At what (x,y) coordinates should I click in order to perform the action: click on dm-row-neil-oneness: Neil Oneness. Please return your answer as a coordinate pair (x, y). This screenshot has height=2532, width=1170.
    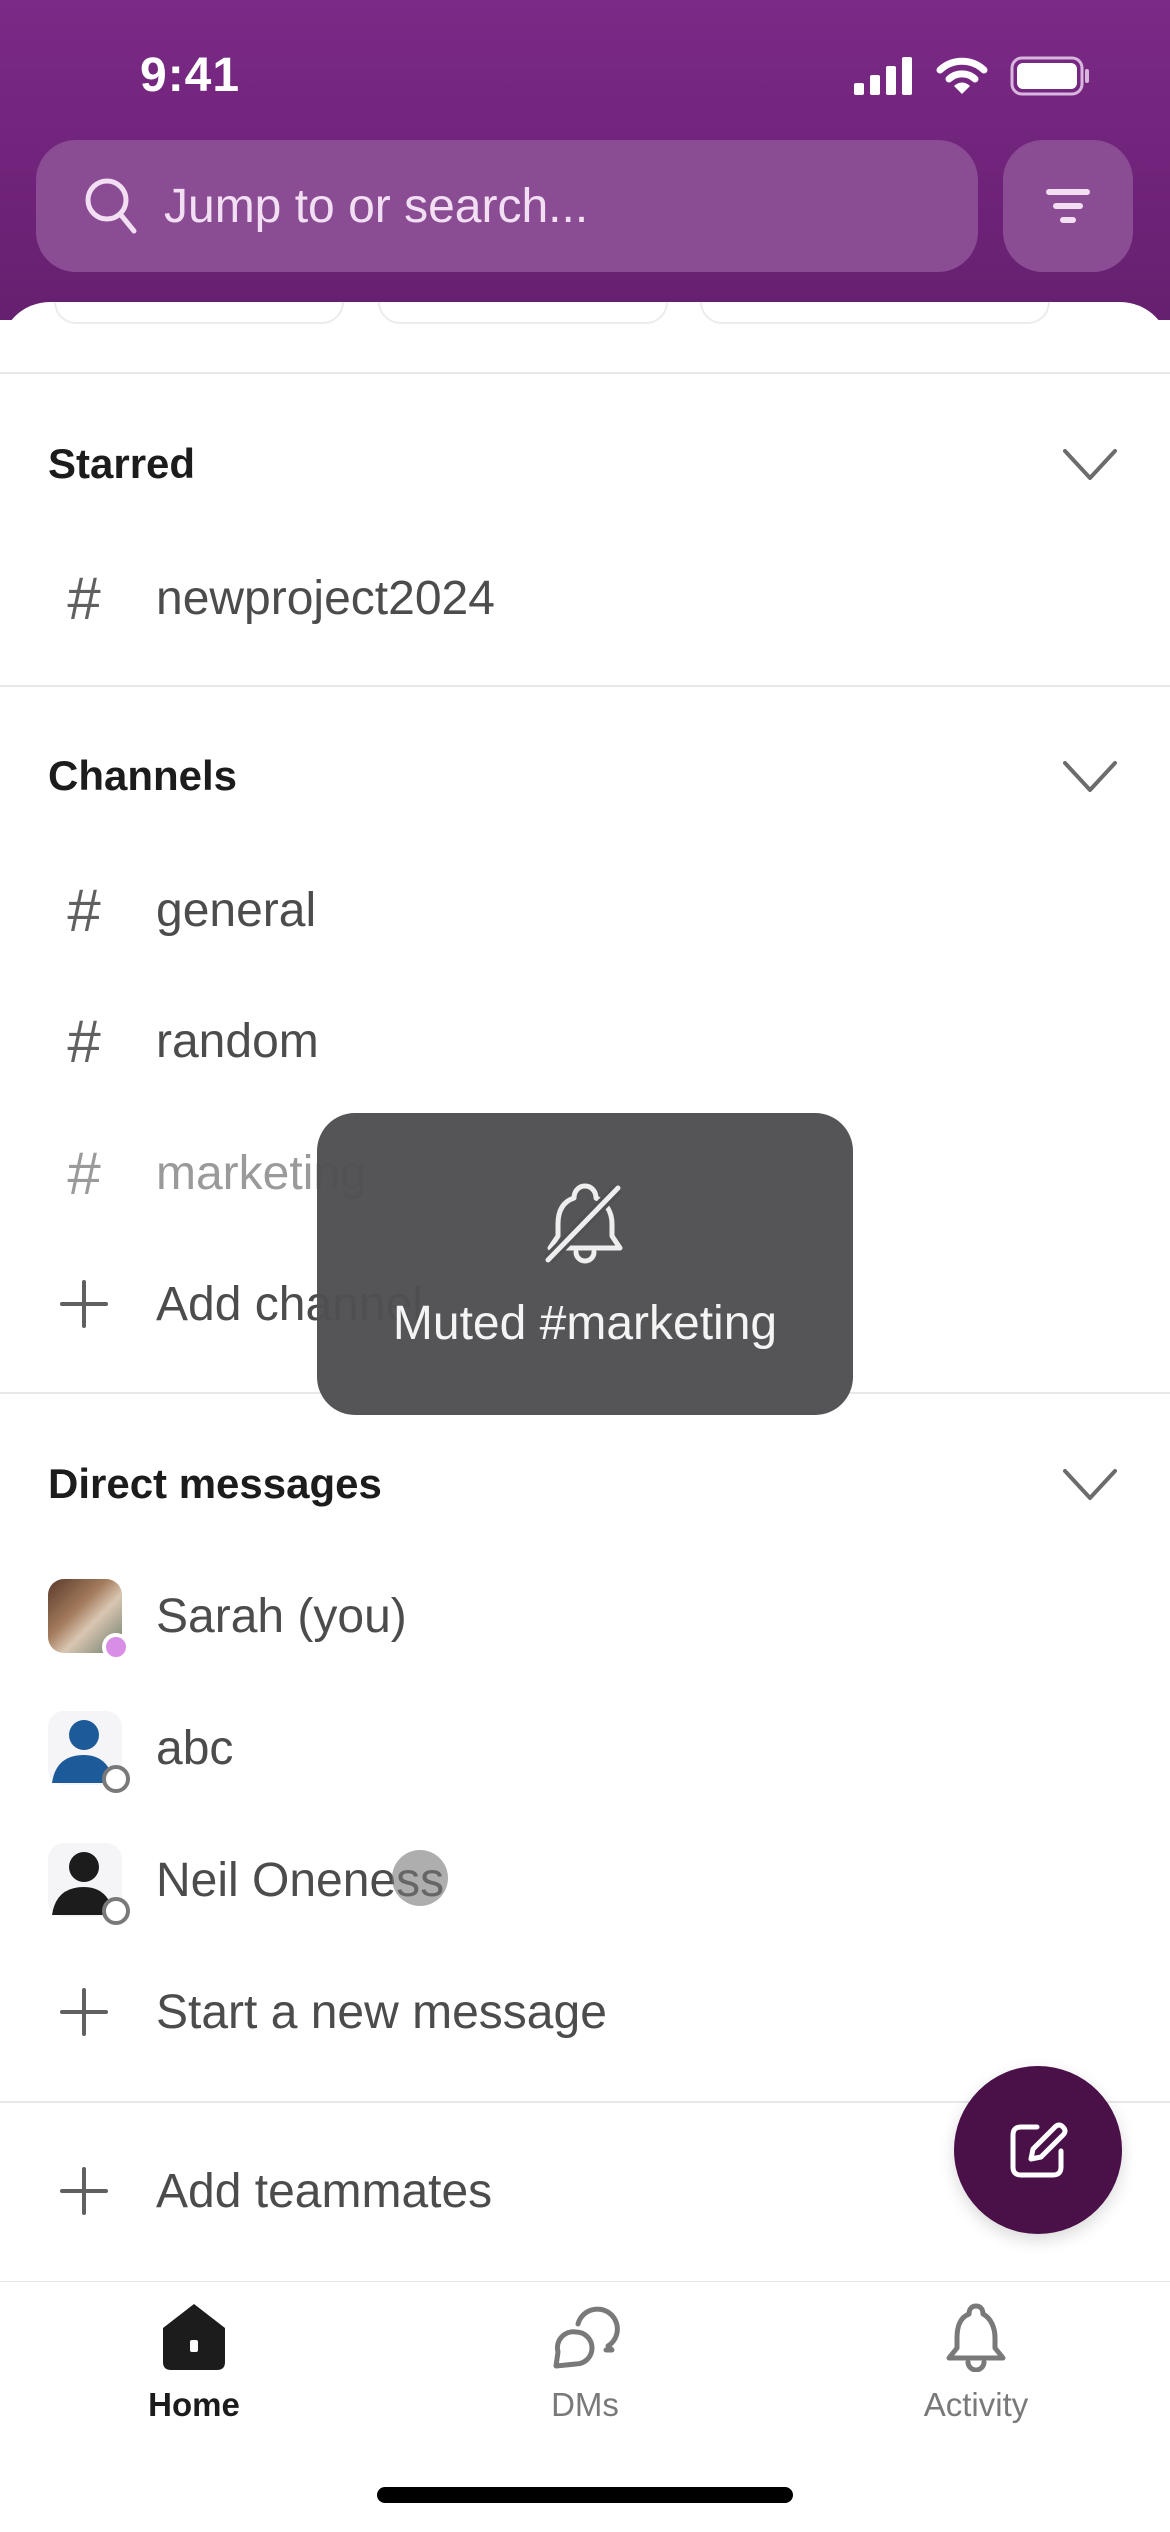
    Looking at the image, I should click on (585, 1880).